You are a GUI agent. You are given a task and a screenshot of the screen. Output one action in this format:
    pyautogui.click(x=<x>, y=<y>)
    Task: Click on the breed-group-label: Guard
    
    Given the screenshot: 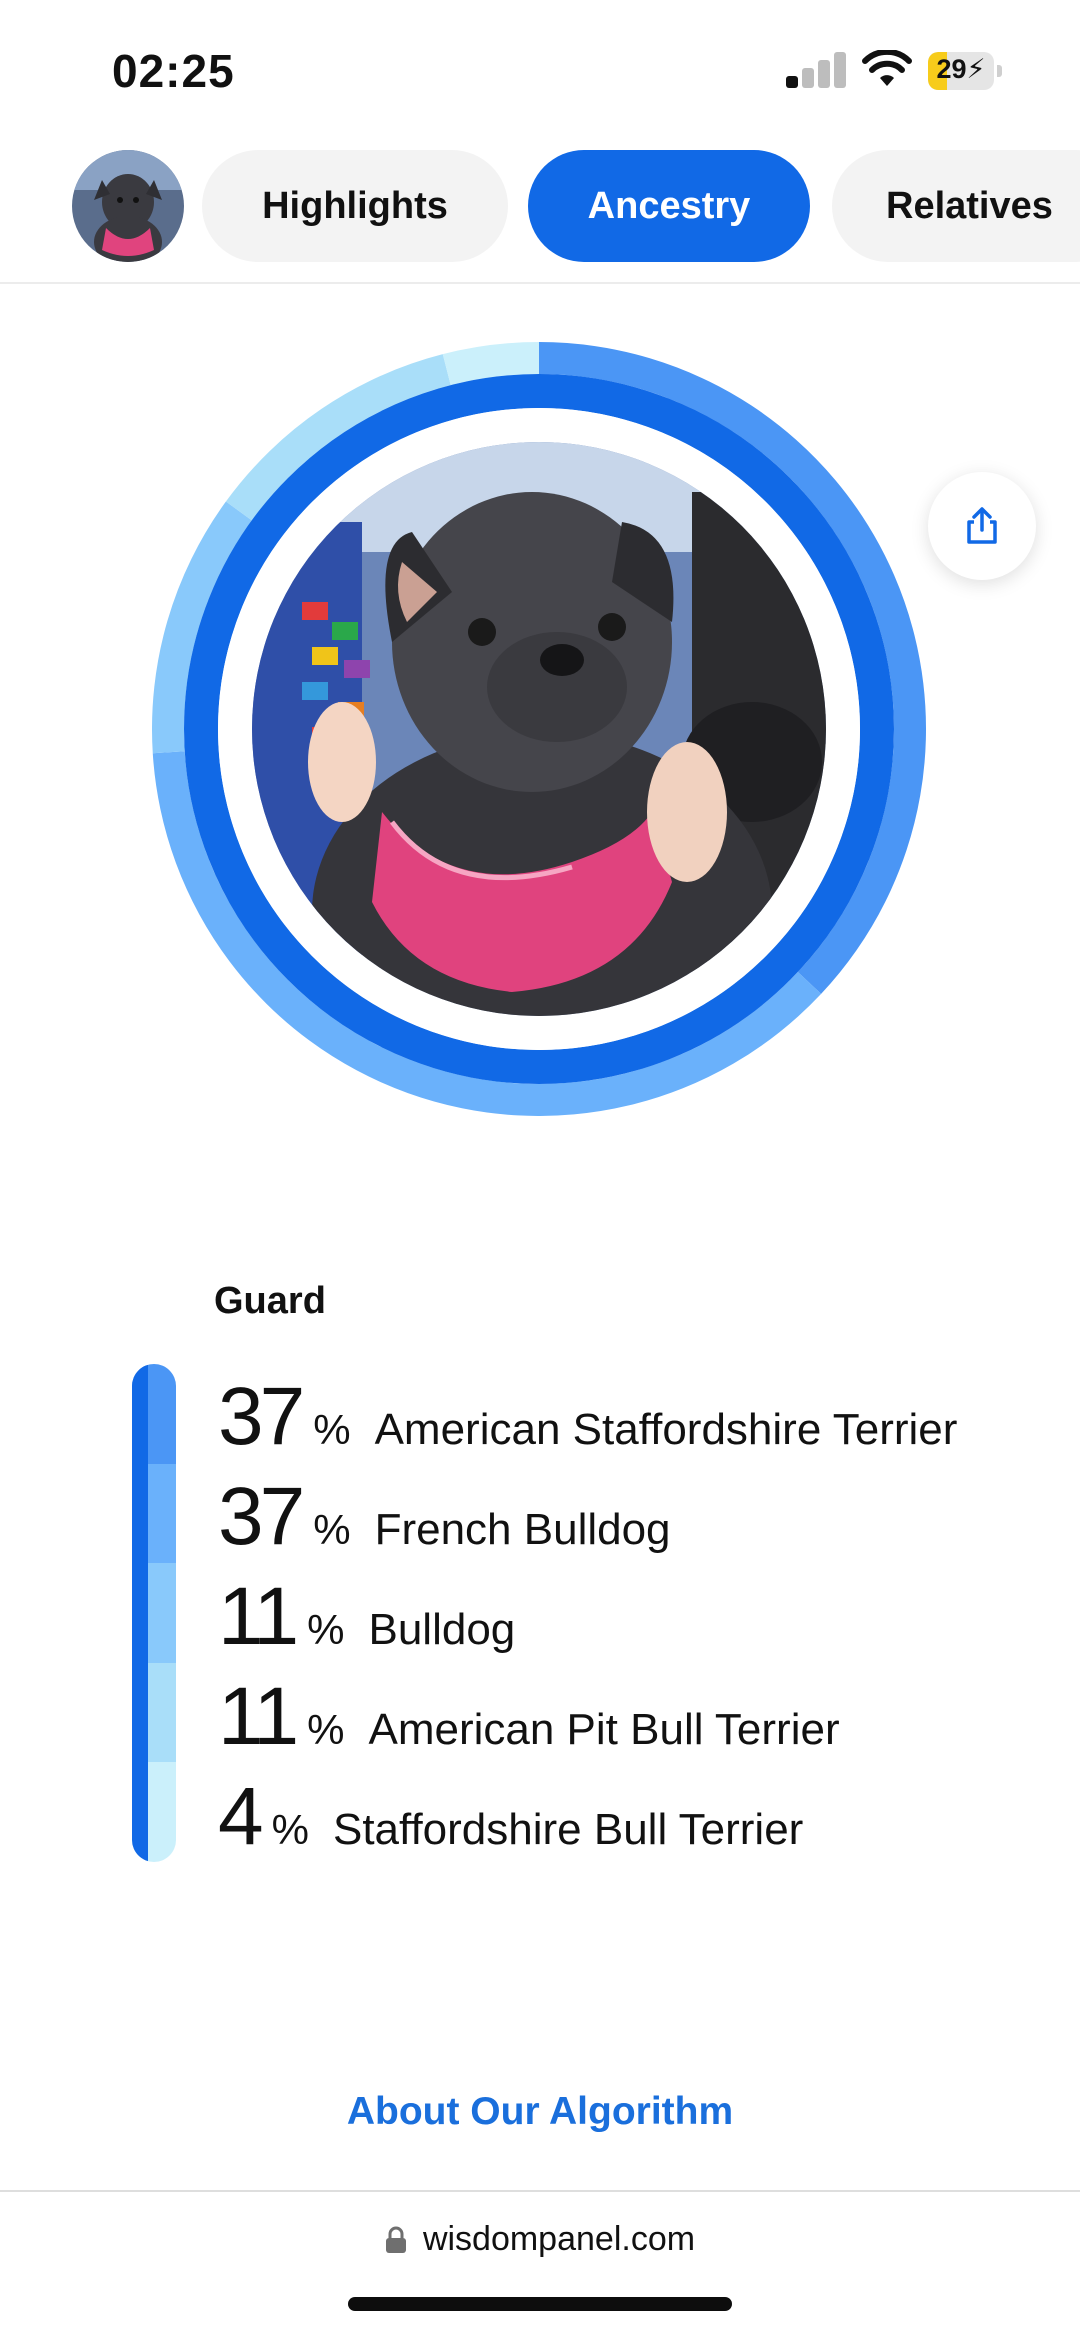 What is the action you would take?
    pyautogui.click(x=270, y=1301)
    